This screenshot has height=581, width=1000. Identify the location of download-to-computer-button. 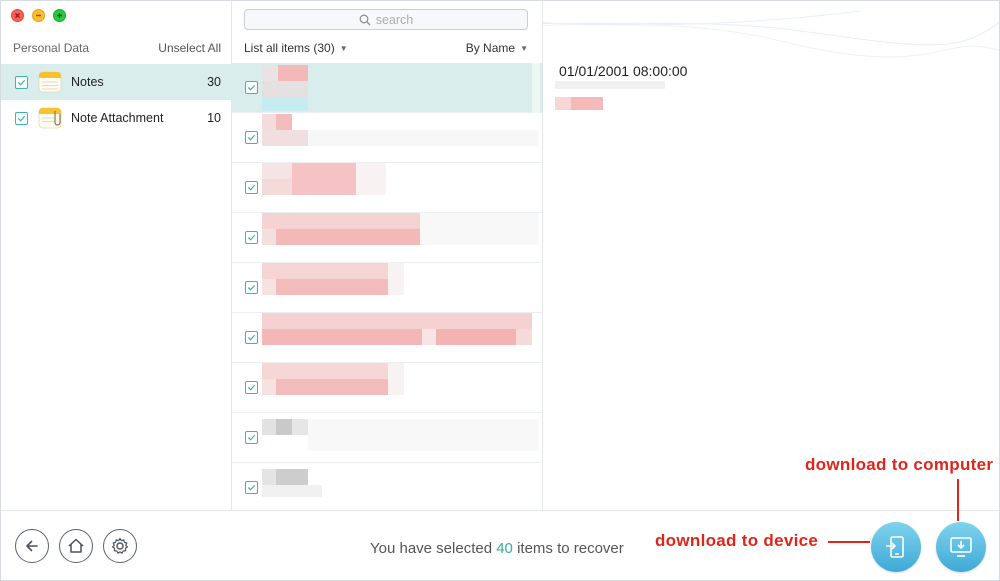
(961, 547).